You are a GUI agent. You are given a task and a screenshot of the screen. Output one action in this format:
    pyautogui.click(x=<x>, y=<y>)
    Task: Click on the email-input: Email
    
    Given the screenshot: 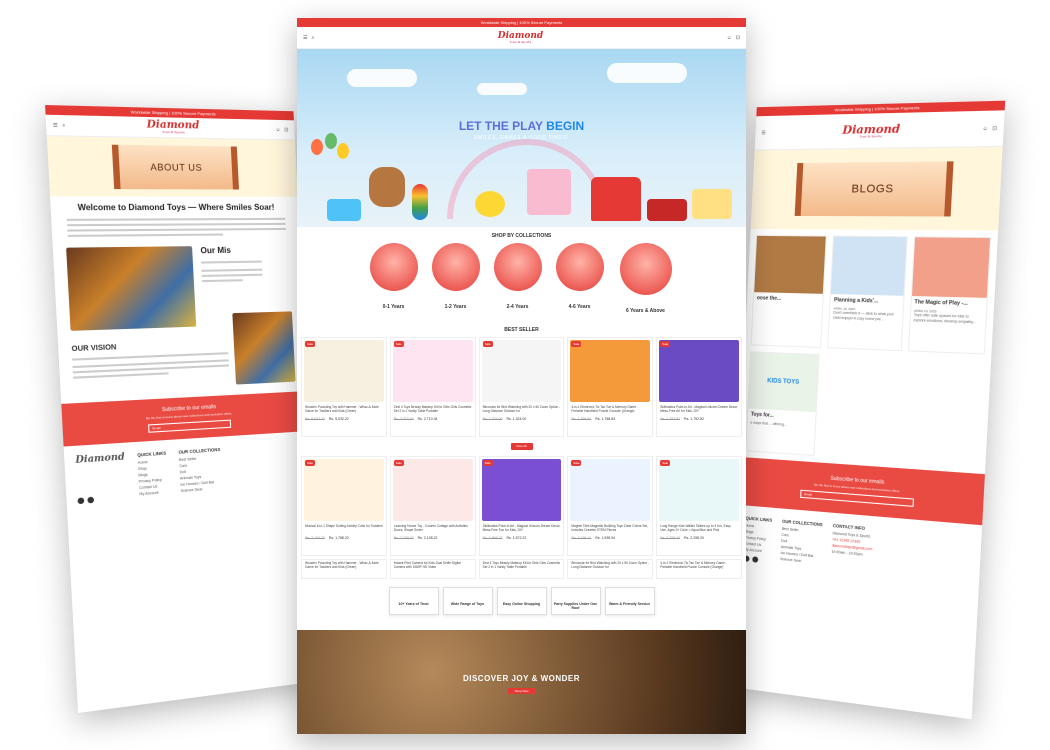 What is the action you would take?
    pyautogui.click(x=190, y=426)
    